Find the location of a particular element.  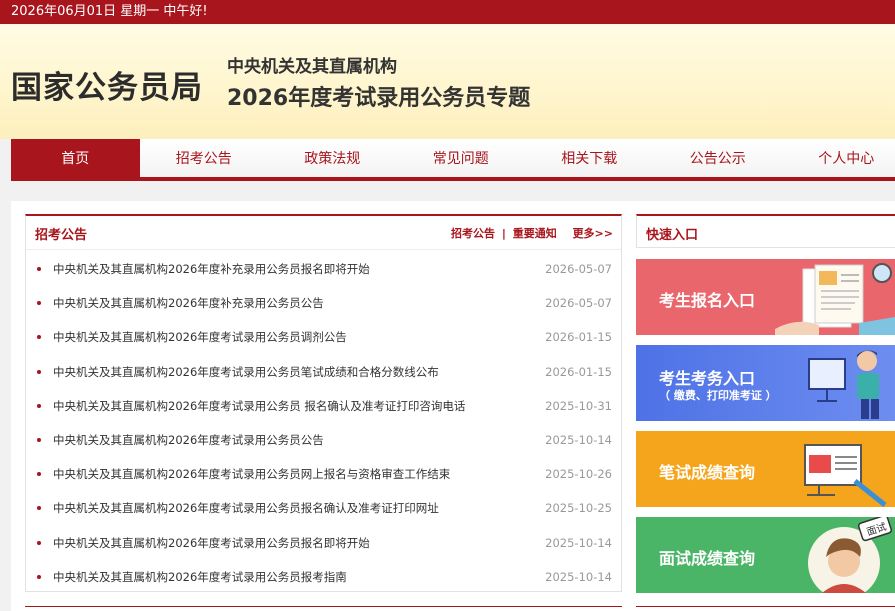

panel-bottom-divider is located at coordinates (323, 606).